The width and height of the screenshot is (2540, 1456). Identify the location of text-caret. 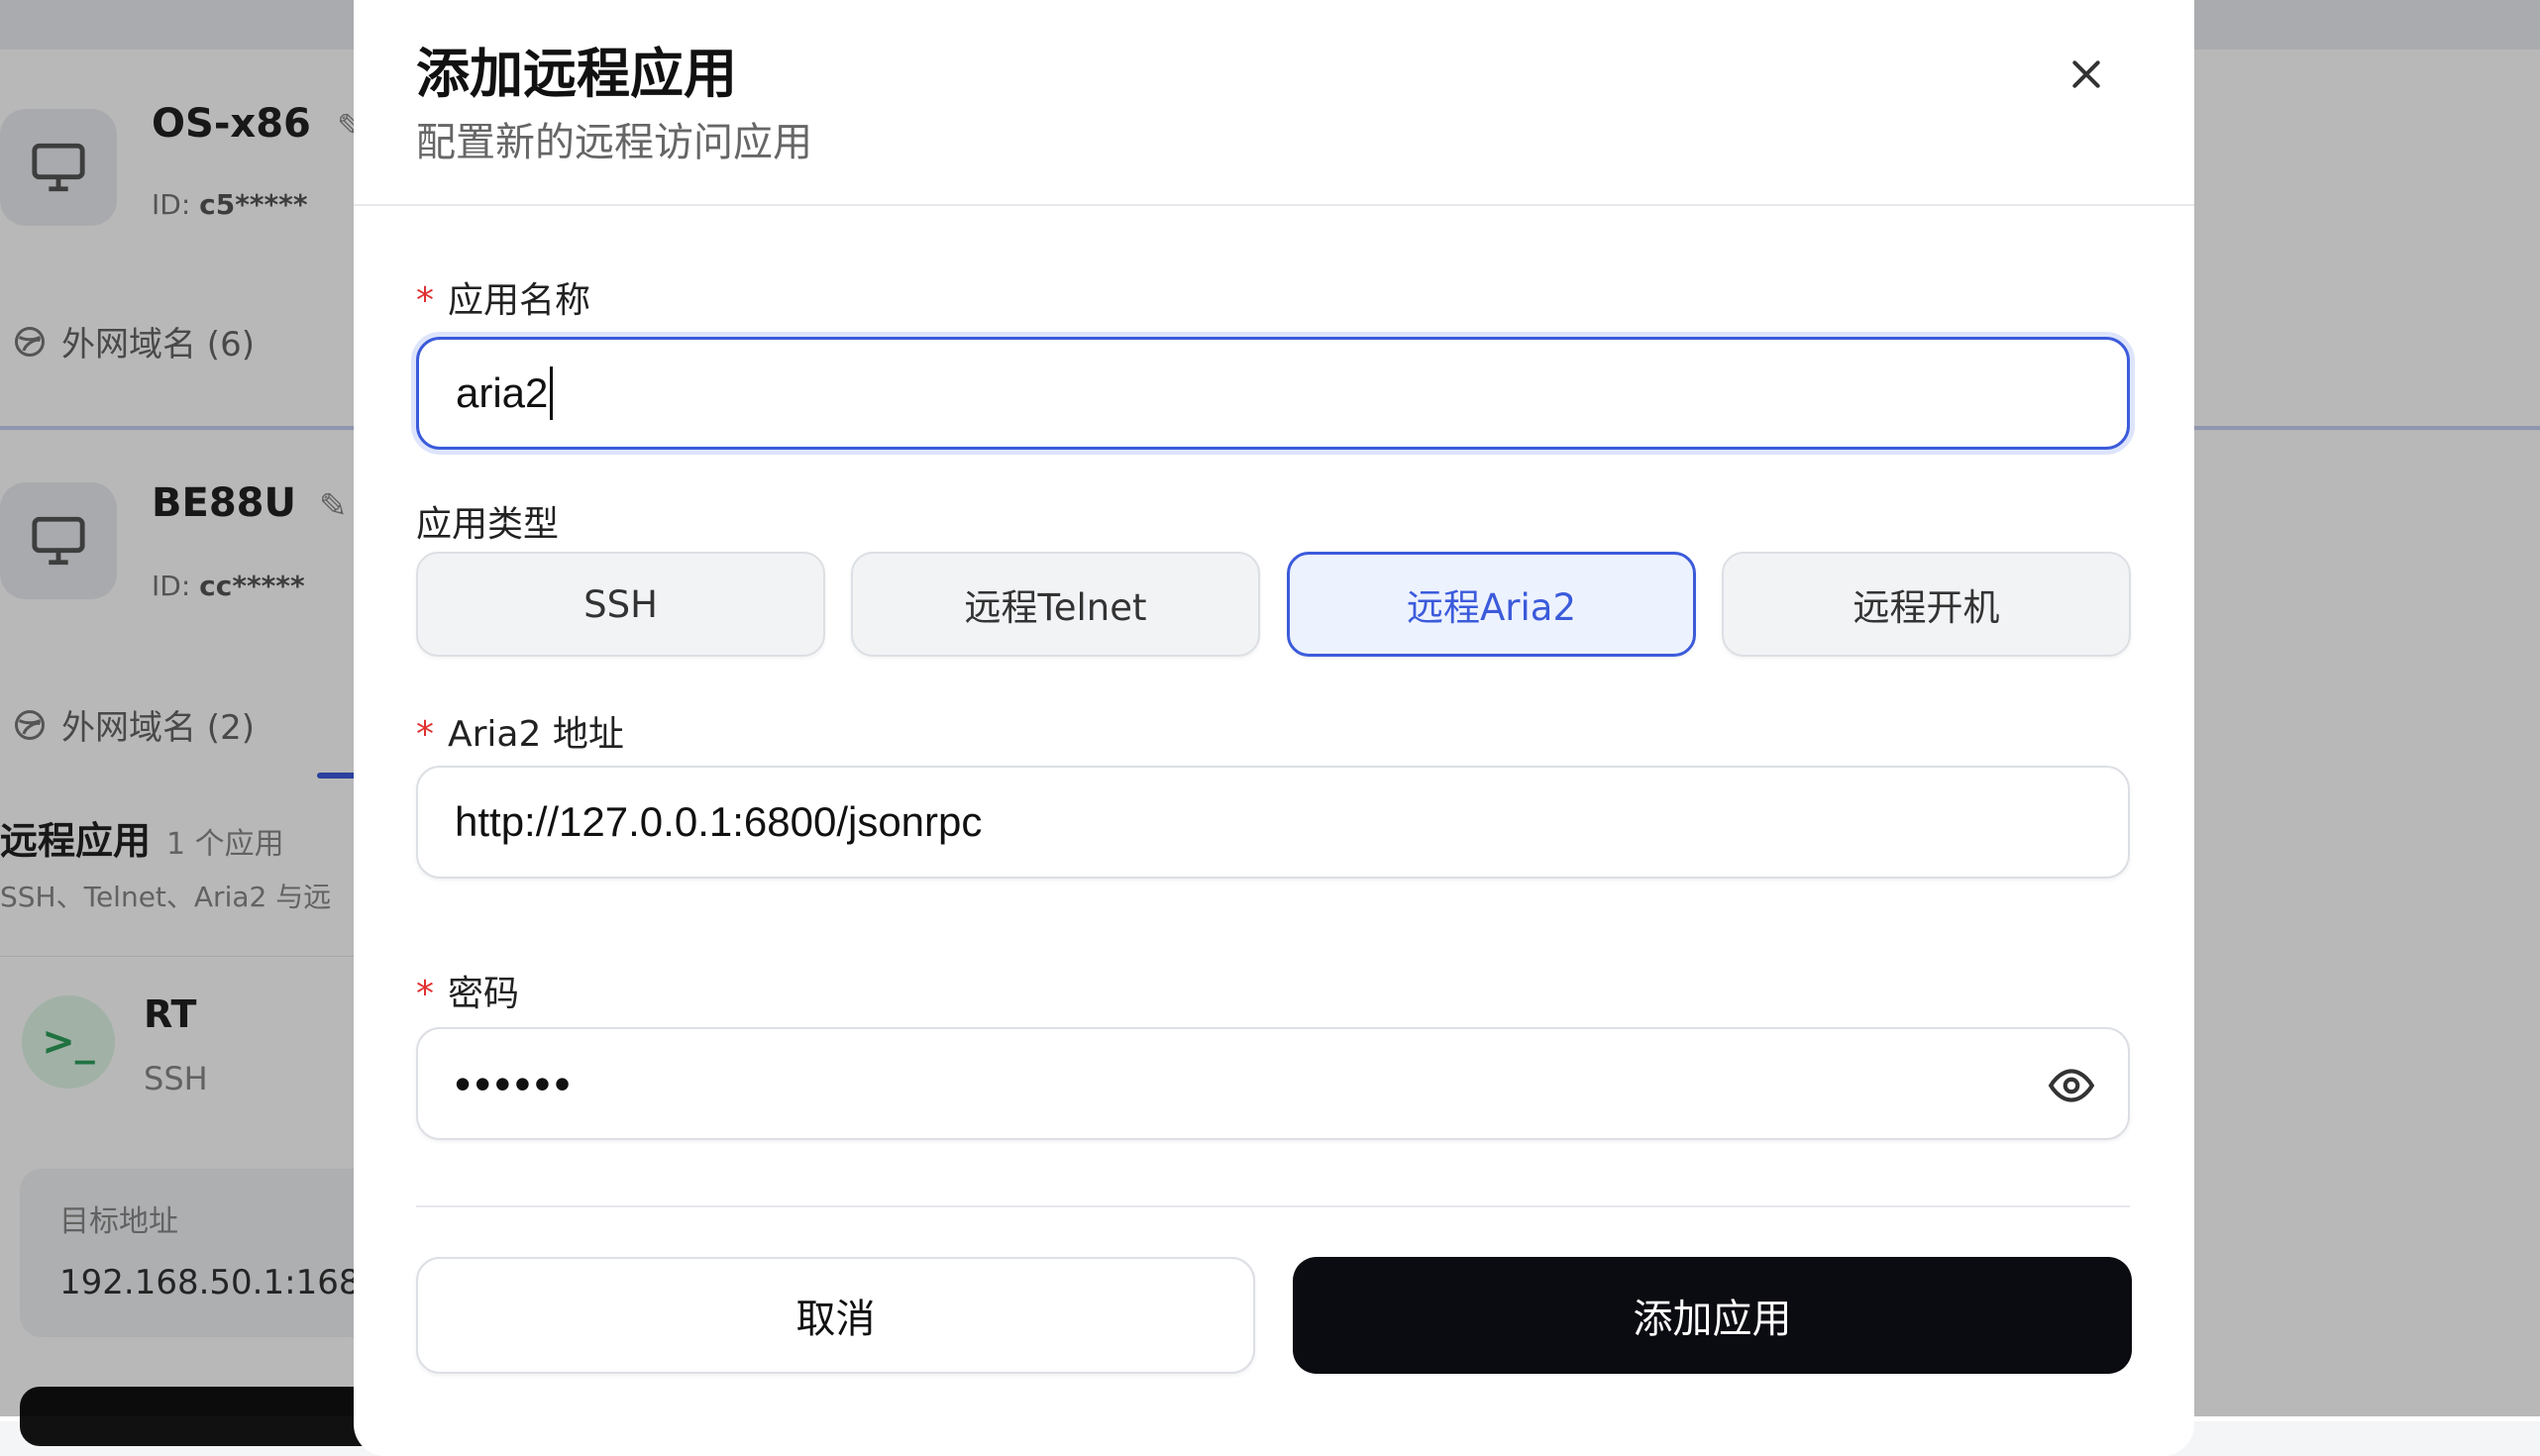
(552, 393).